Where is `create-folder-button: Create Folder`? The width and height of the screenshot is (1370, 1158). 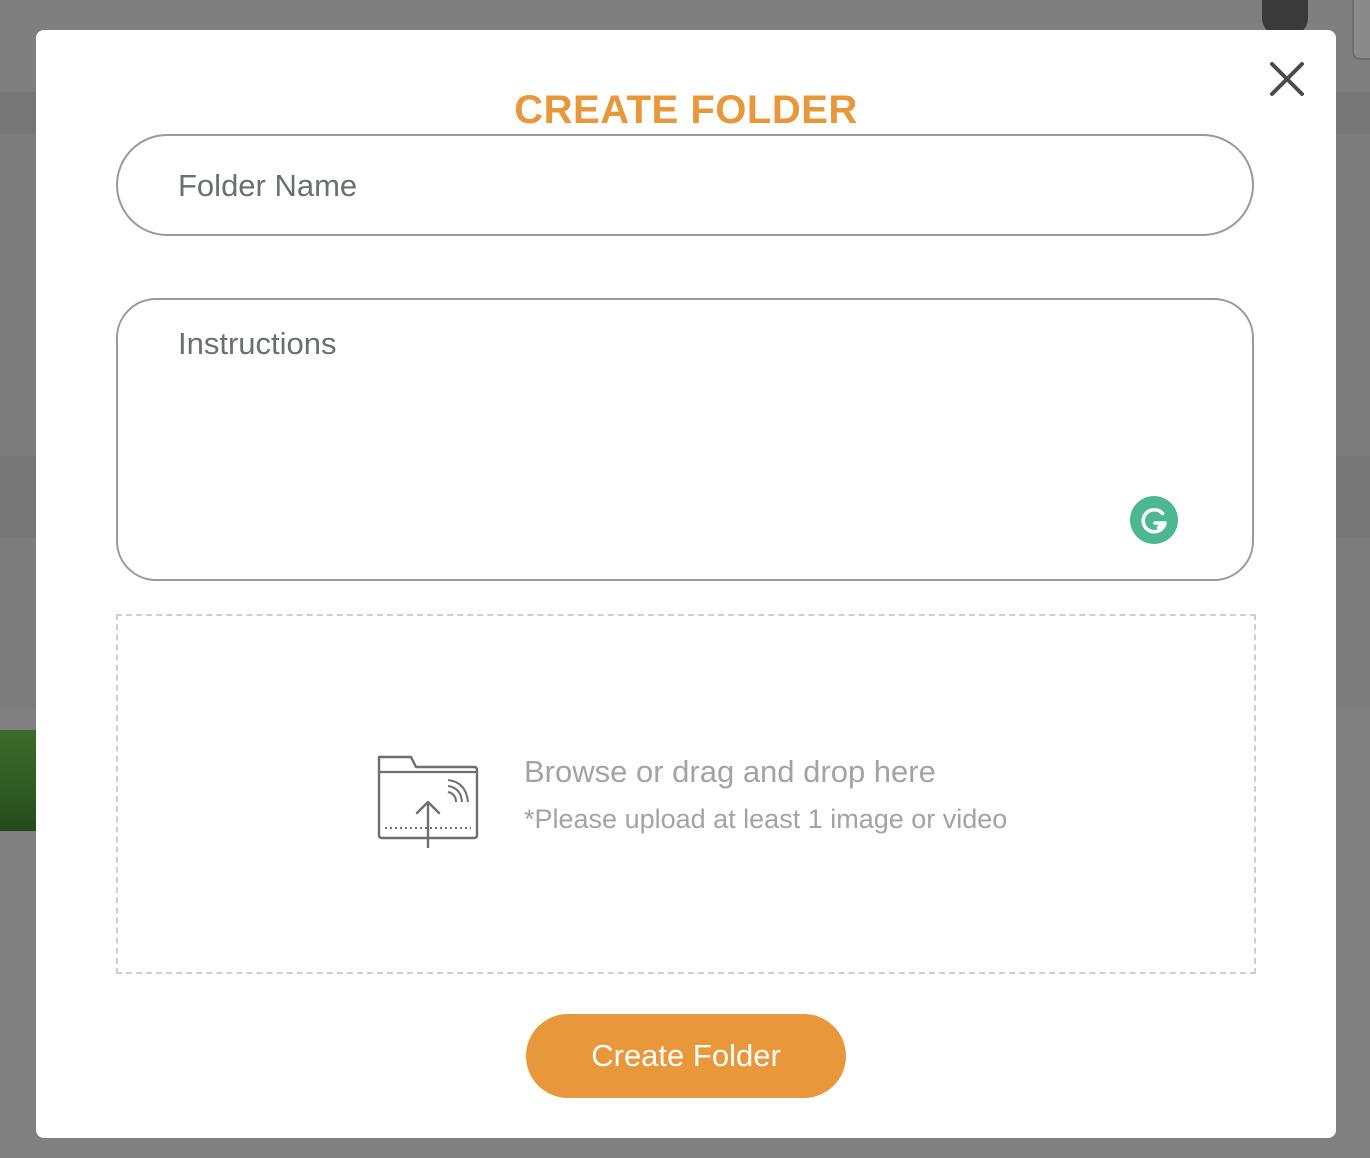 create-folder-button: Create Folder is located at coordinates (686, 1056).